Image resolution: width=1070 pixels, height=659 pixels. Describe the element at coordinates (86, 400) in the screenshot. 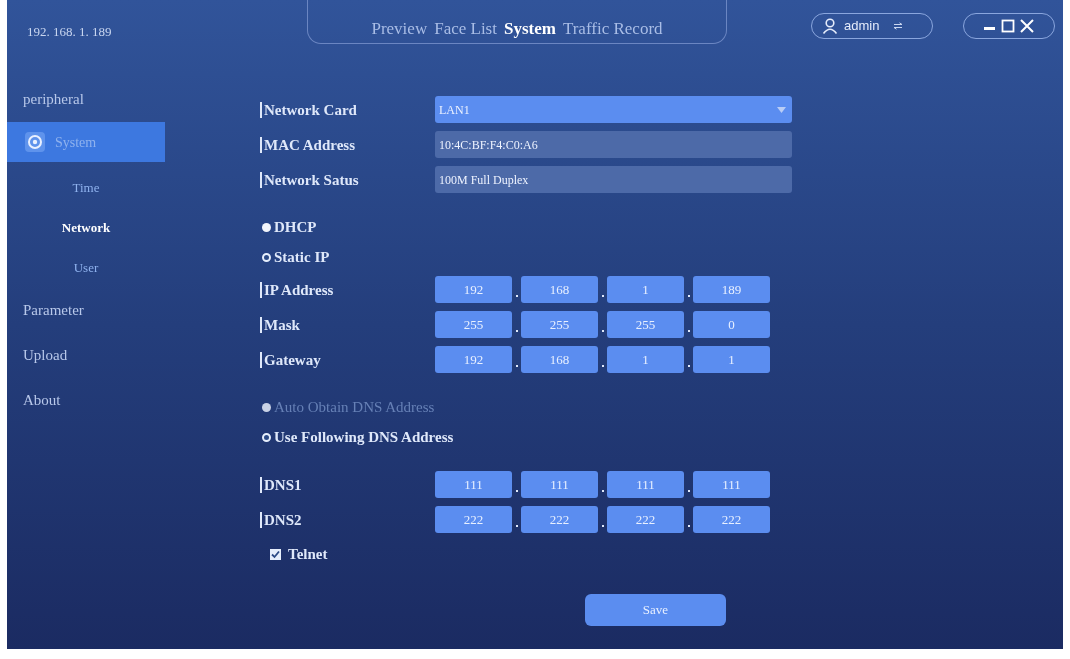

I see `sidebar-item: About` at that location.